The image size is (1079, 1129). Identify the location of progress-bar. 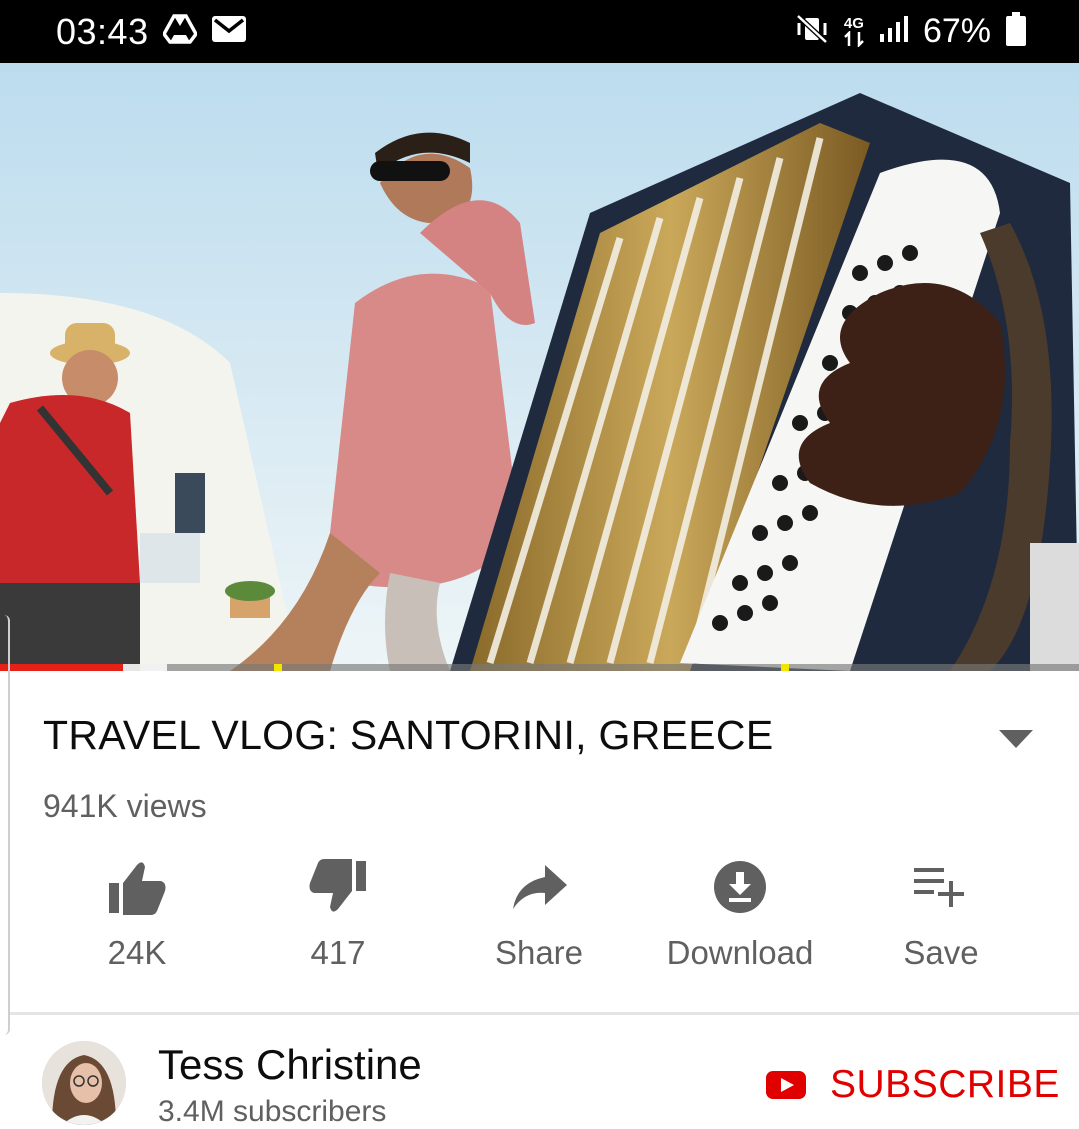
(539, 667).